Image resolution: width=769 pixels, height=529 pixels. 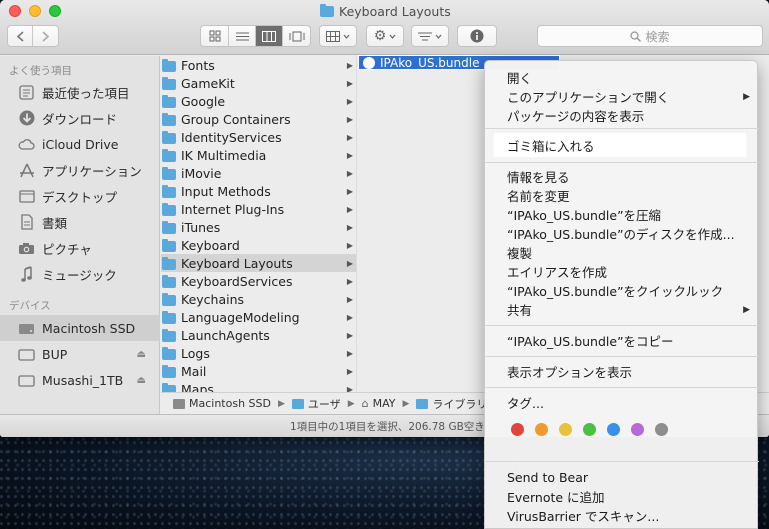 What do you see at coordinates (80, 92) in the screenshot?
I see `sidebar-item-recents: 最近使った項目` at bounding box center [80, 92].